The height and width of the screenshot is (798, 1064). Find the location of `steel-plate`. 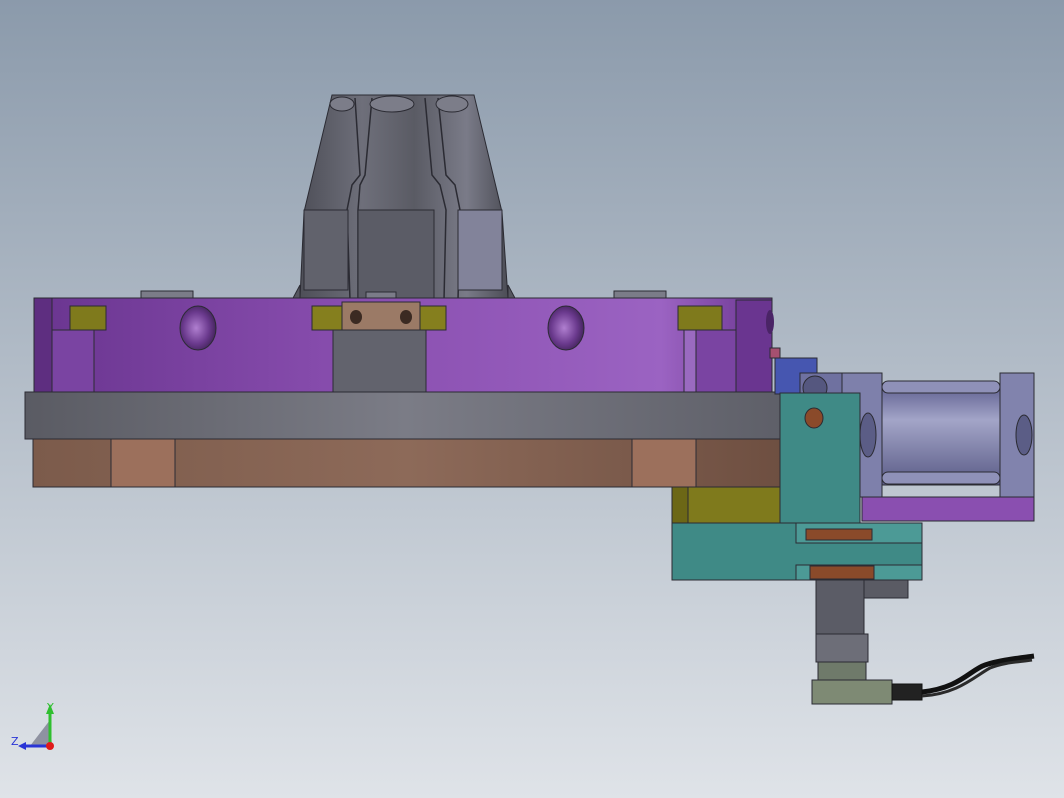

steel-plate is located at coordinates (405, 415).